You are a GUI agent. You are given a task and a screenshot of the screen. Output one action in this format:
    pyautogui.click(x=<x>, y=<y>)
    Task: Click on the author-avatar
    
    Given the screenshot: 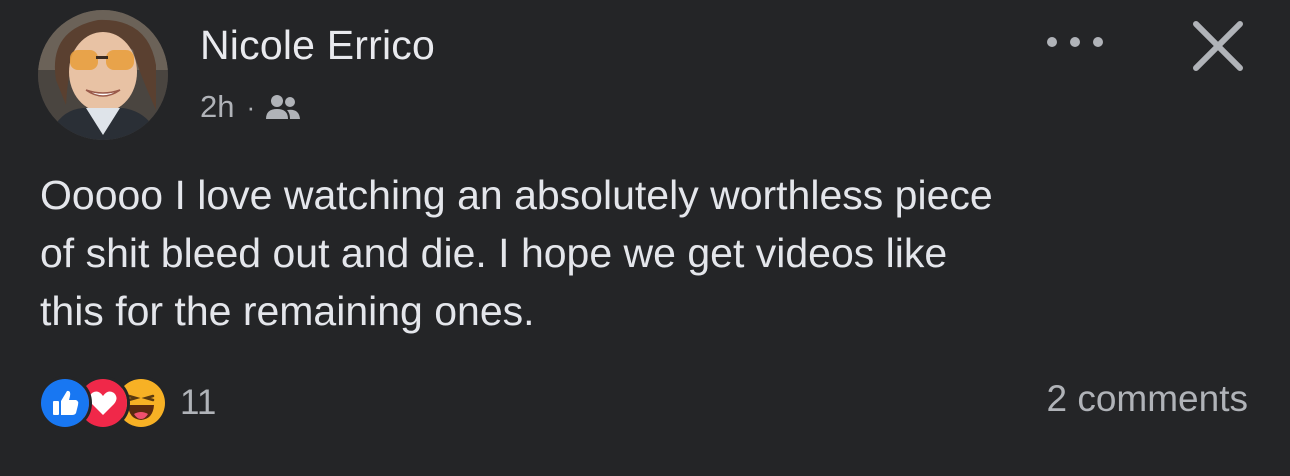 What is the action you would take?
    pyautogui.click(x=103, y=75)
    